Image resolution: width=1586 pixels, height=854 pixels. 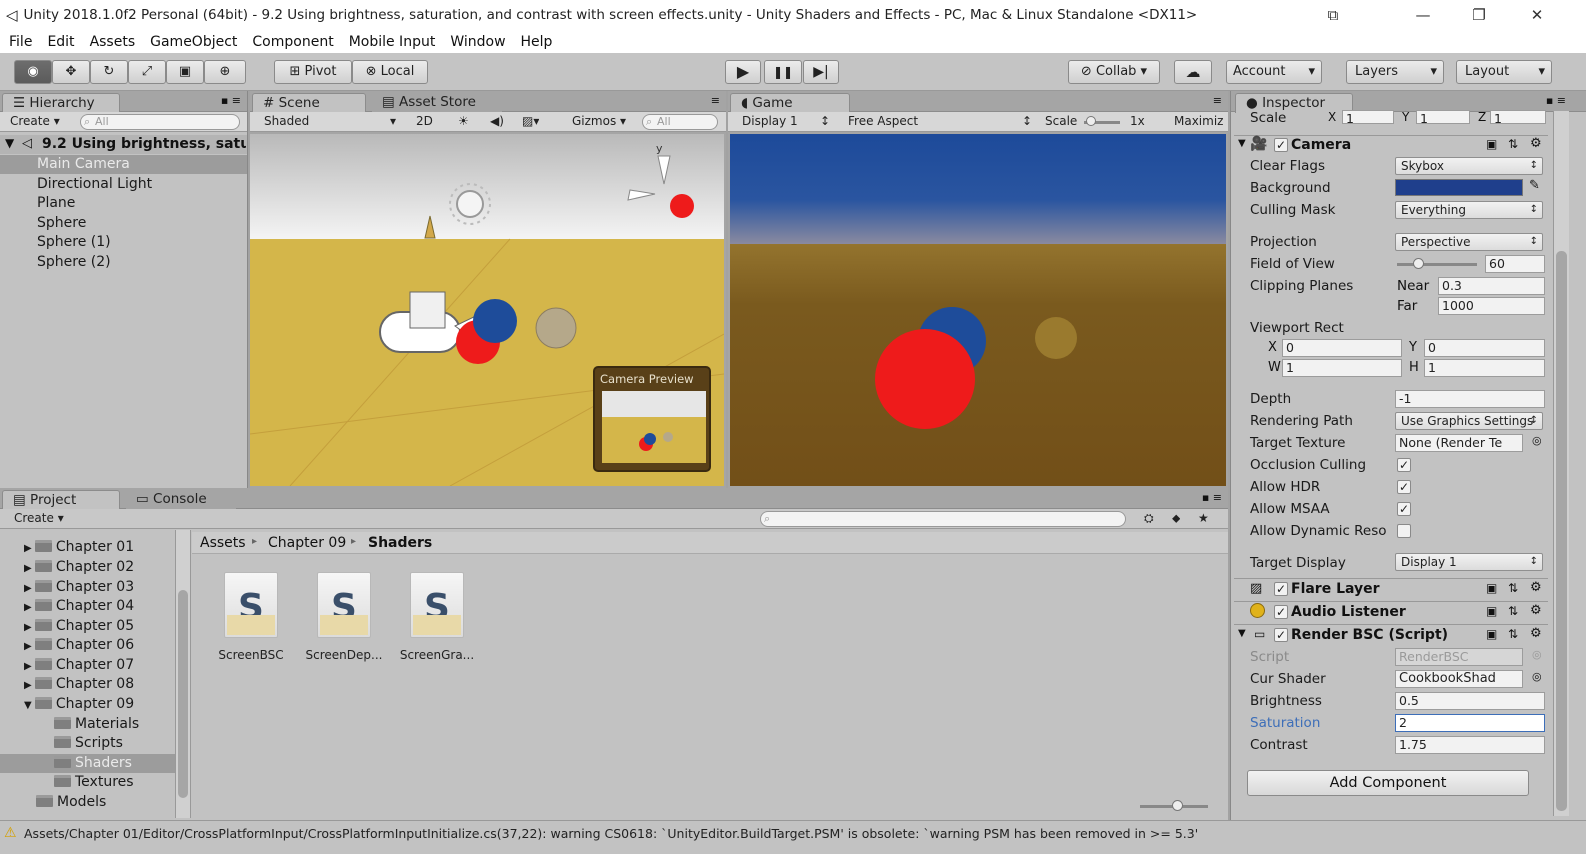 I want to click on saturation-field: 2, so click(x=1470, y=723).